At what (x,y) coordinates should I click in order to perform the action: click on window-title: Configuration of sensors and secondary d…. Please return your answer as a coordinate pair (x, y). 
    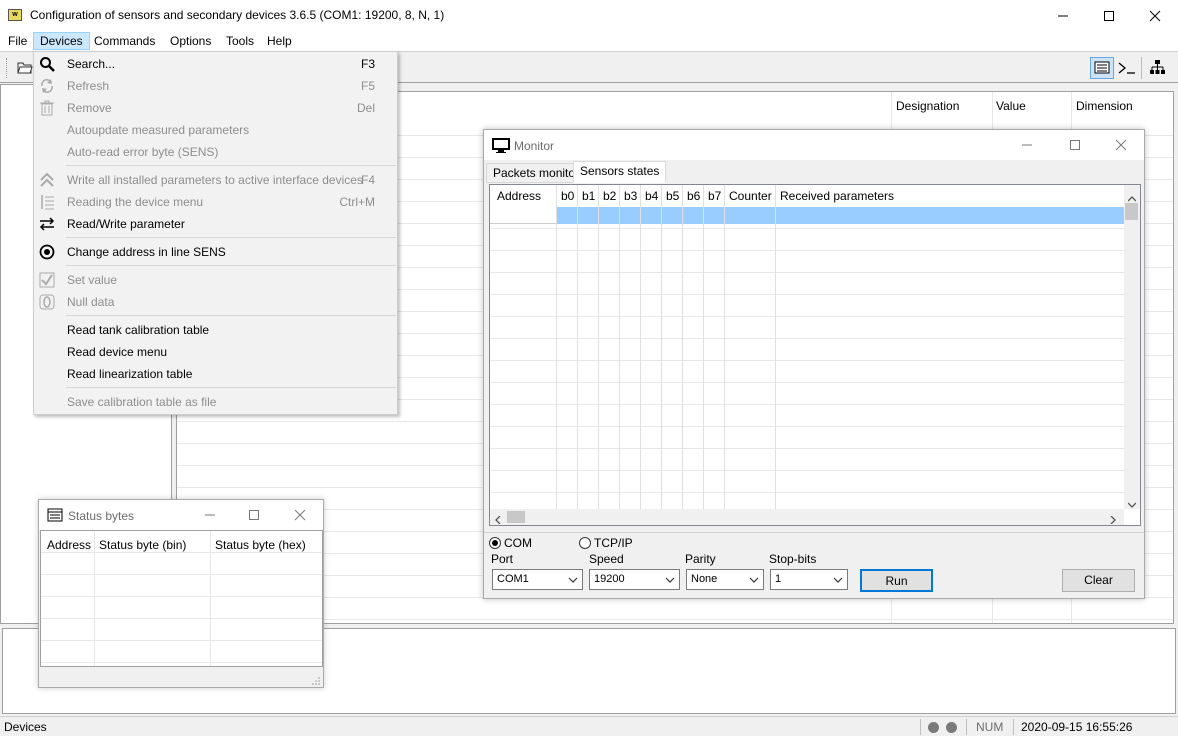
    Looking at the image, I should click on (237, 15).